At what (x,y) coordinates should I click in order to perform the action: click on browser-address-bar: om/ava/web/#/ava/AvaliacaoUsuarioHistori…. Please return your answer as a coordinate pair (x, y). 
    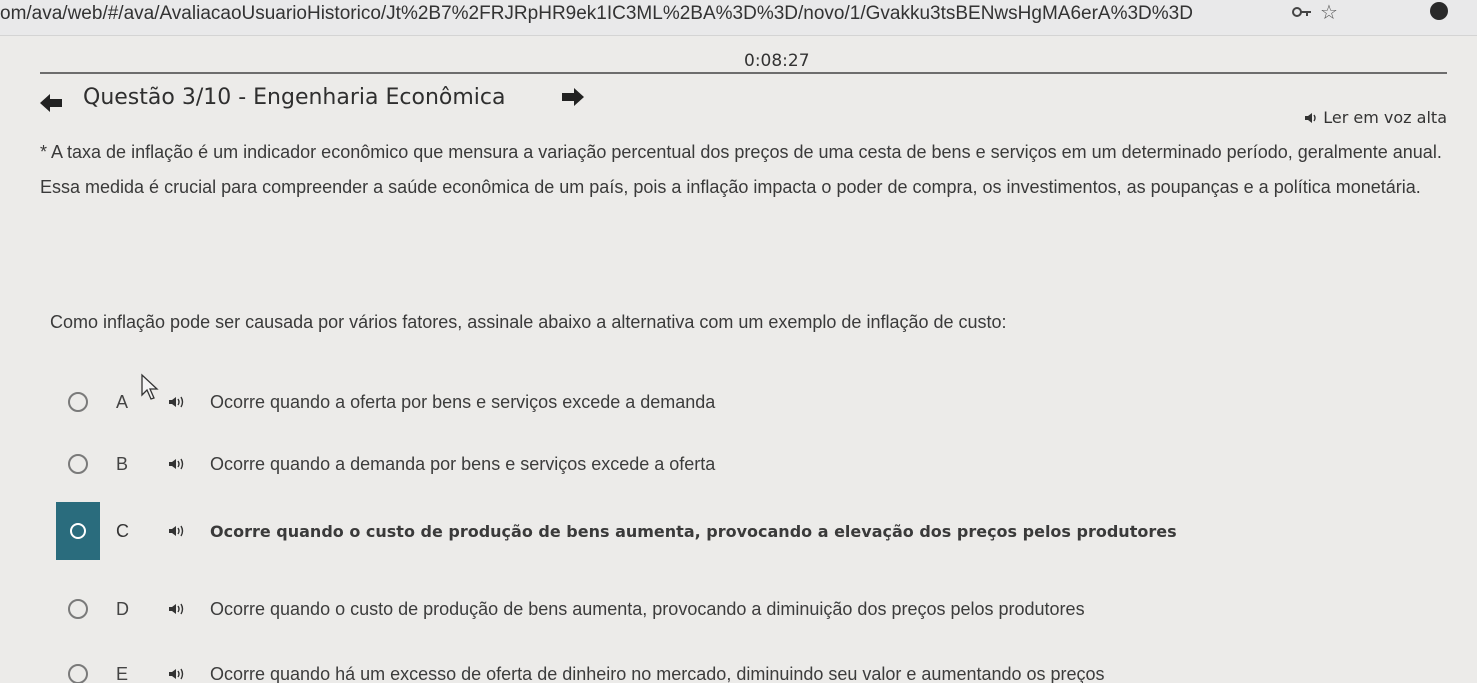
    Looking at the image, I should click on (738, 18).